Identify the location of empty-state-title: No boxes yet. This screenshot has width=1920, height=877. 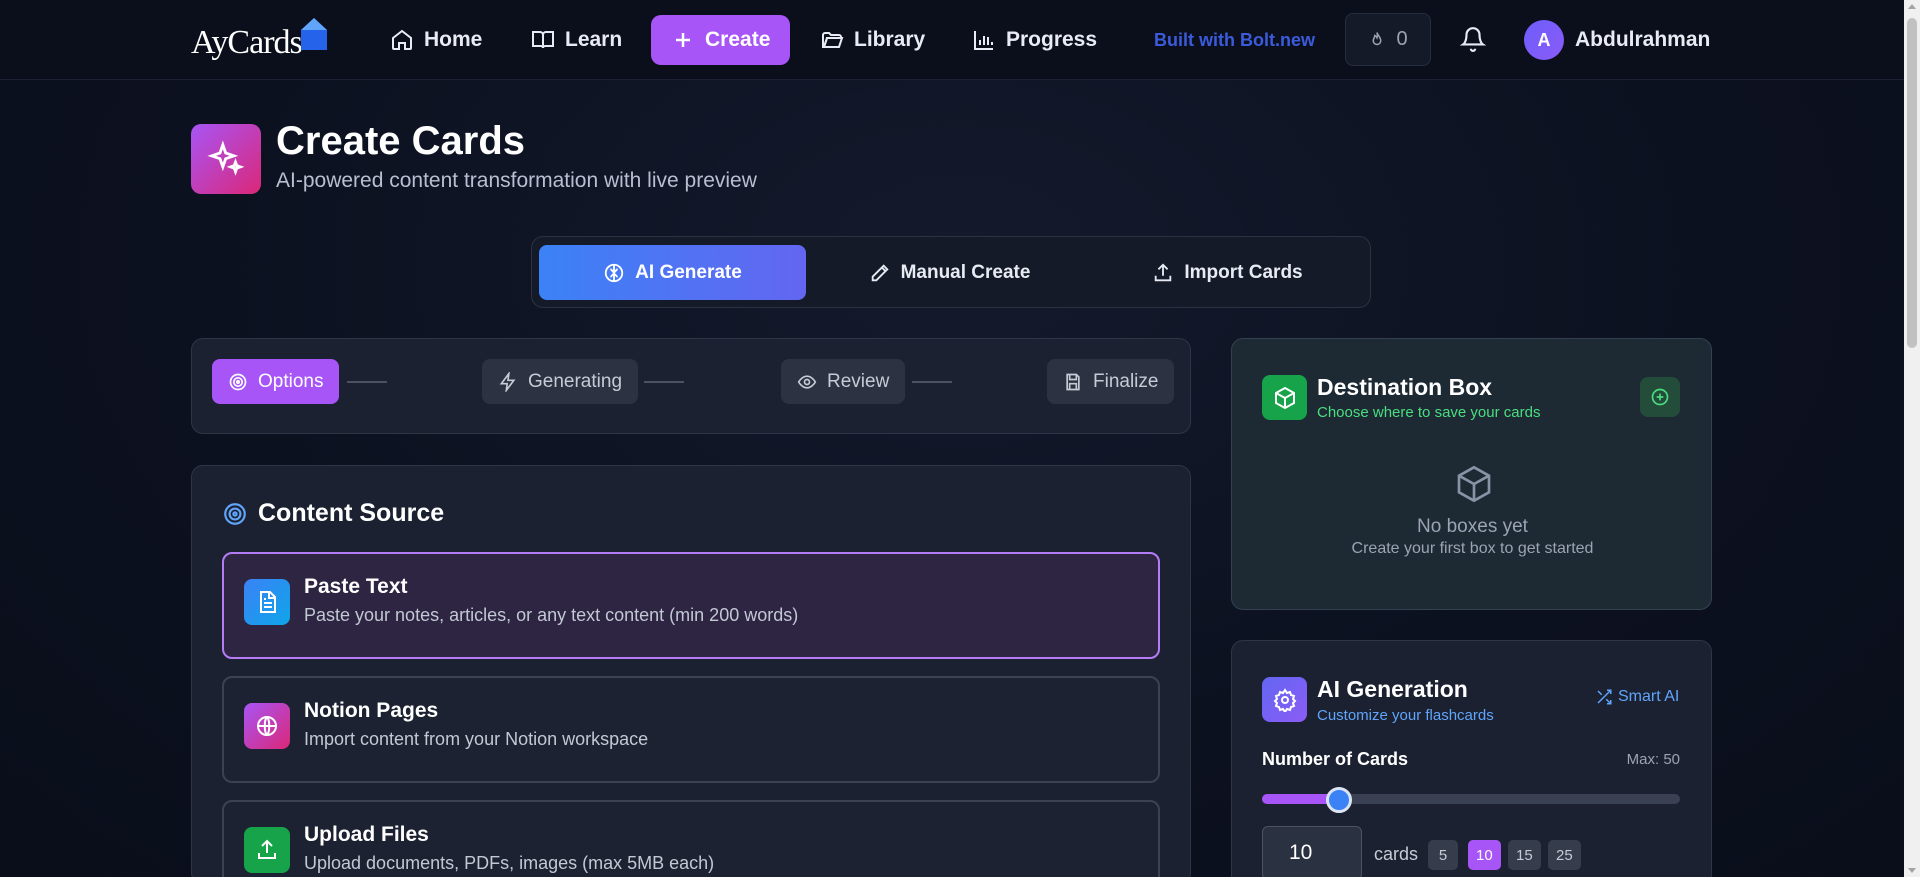
(1472, 526).